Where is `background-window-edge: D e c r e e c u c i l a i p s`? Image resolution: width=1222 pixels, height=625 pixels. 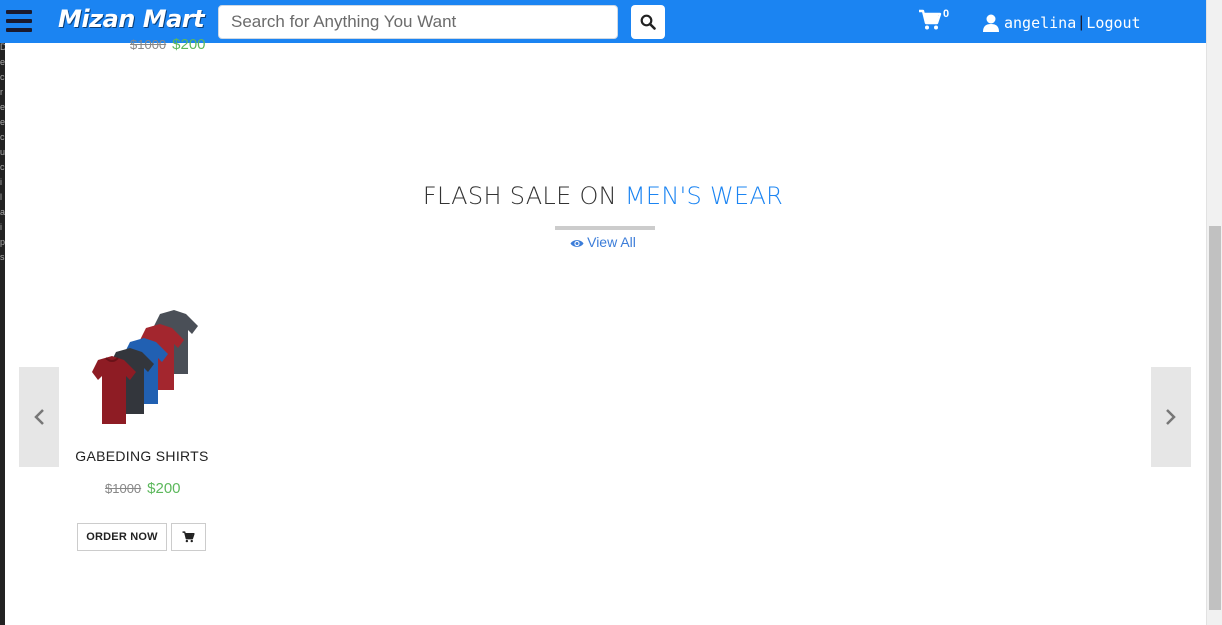 background-window-edge: D e c r e e c u c i l a i p s is located at coordinates (2, 312).